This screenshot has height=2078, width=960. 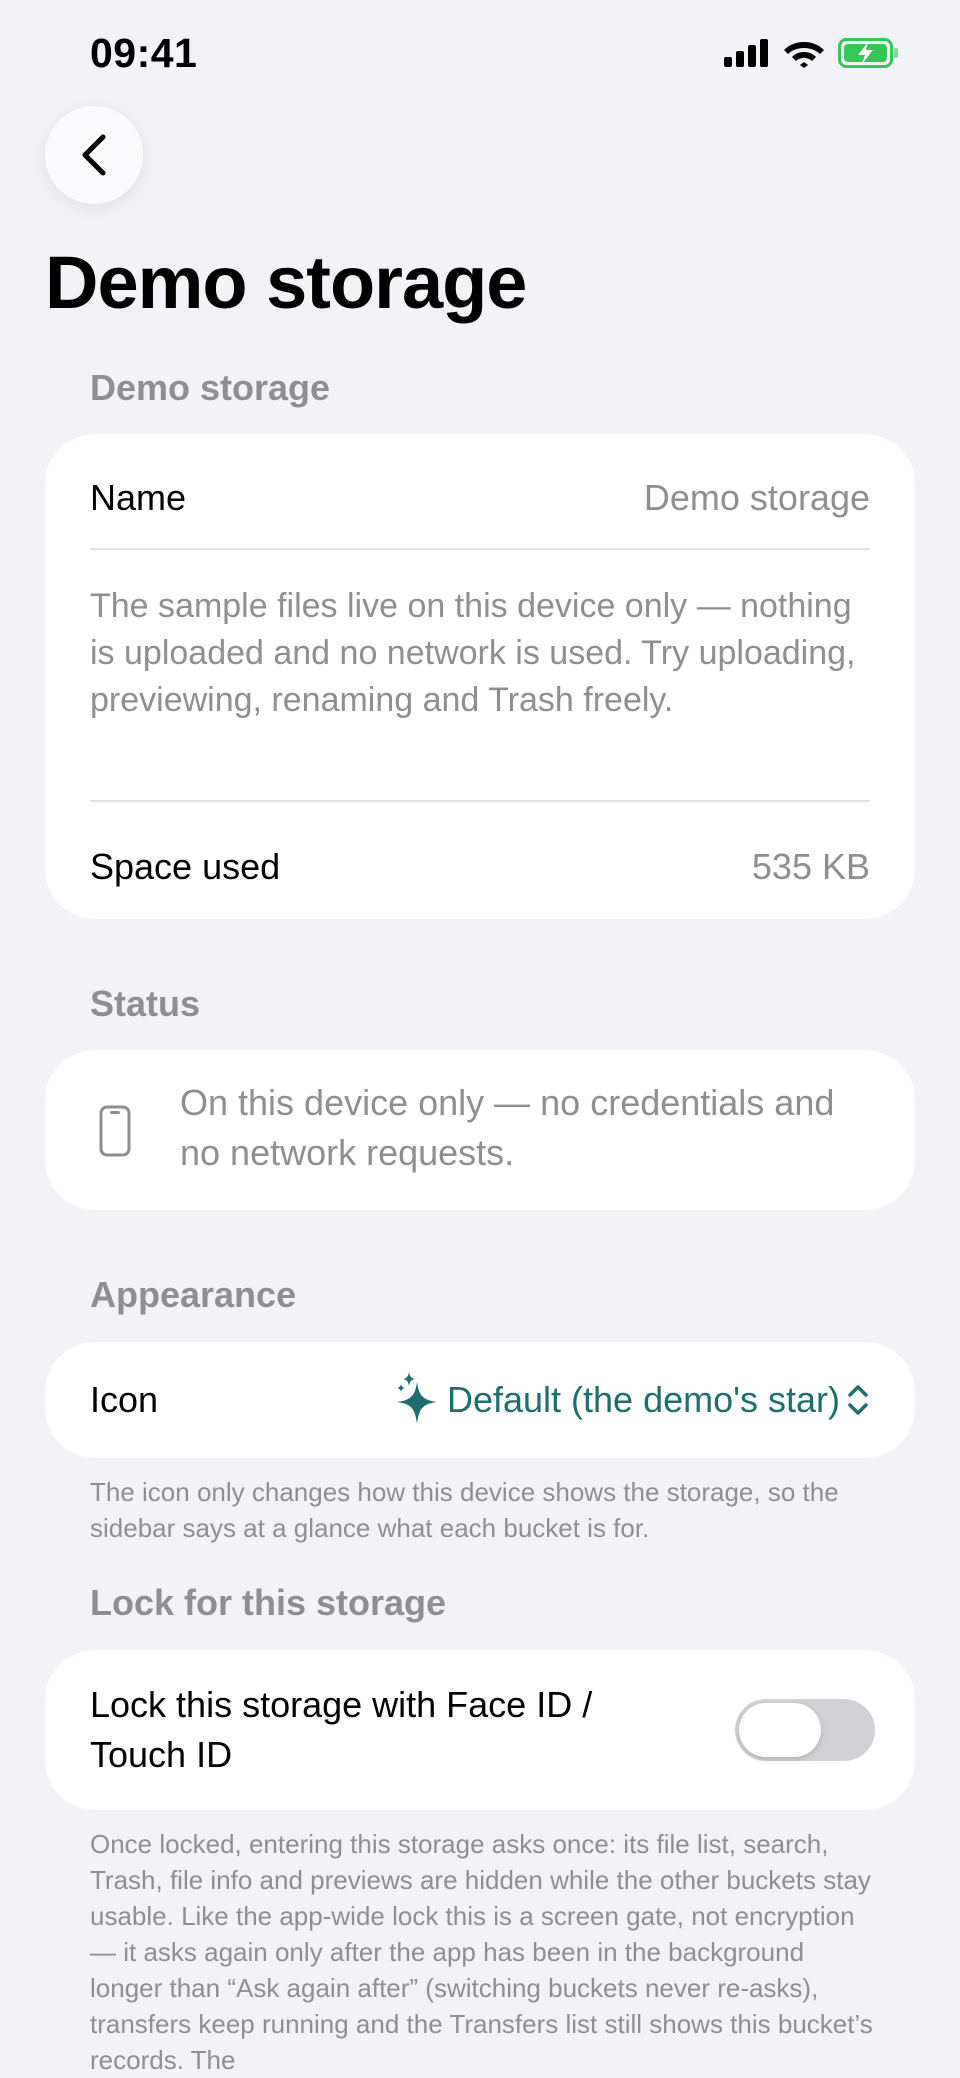 I want to click on lock-toggle, so click(x=805, y=1730).